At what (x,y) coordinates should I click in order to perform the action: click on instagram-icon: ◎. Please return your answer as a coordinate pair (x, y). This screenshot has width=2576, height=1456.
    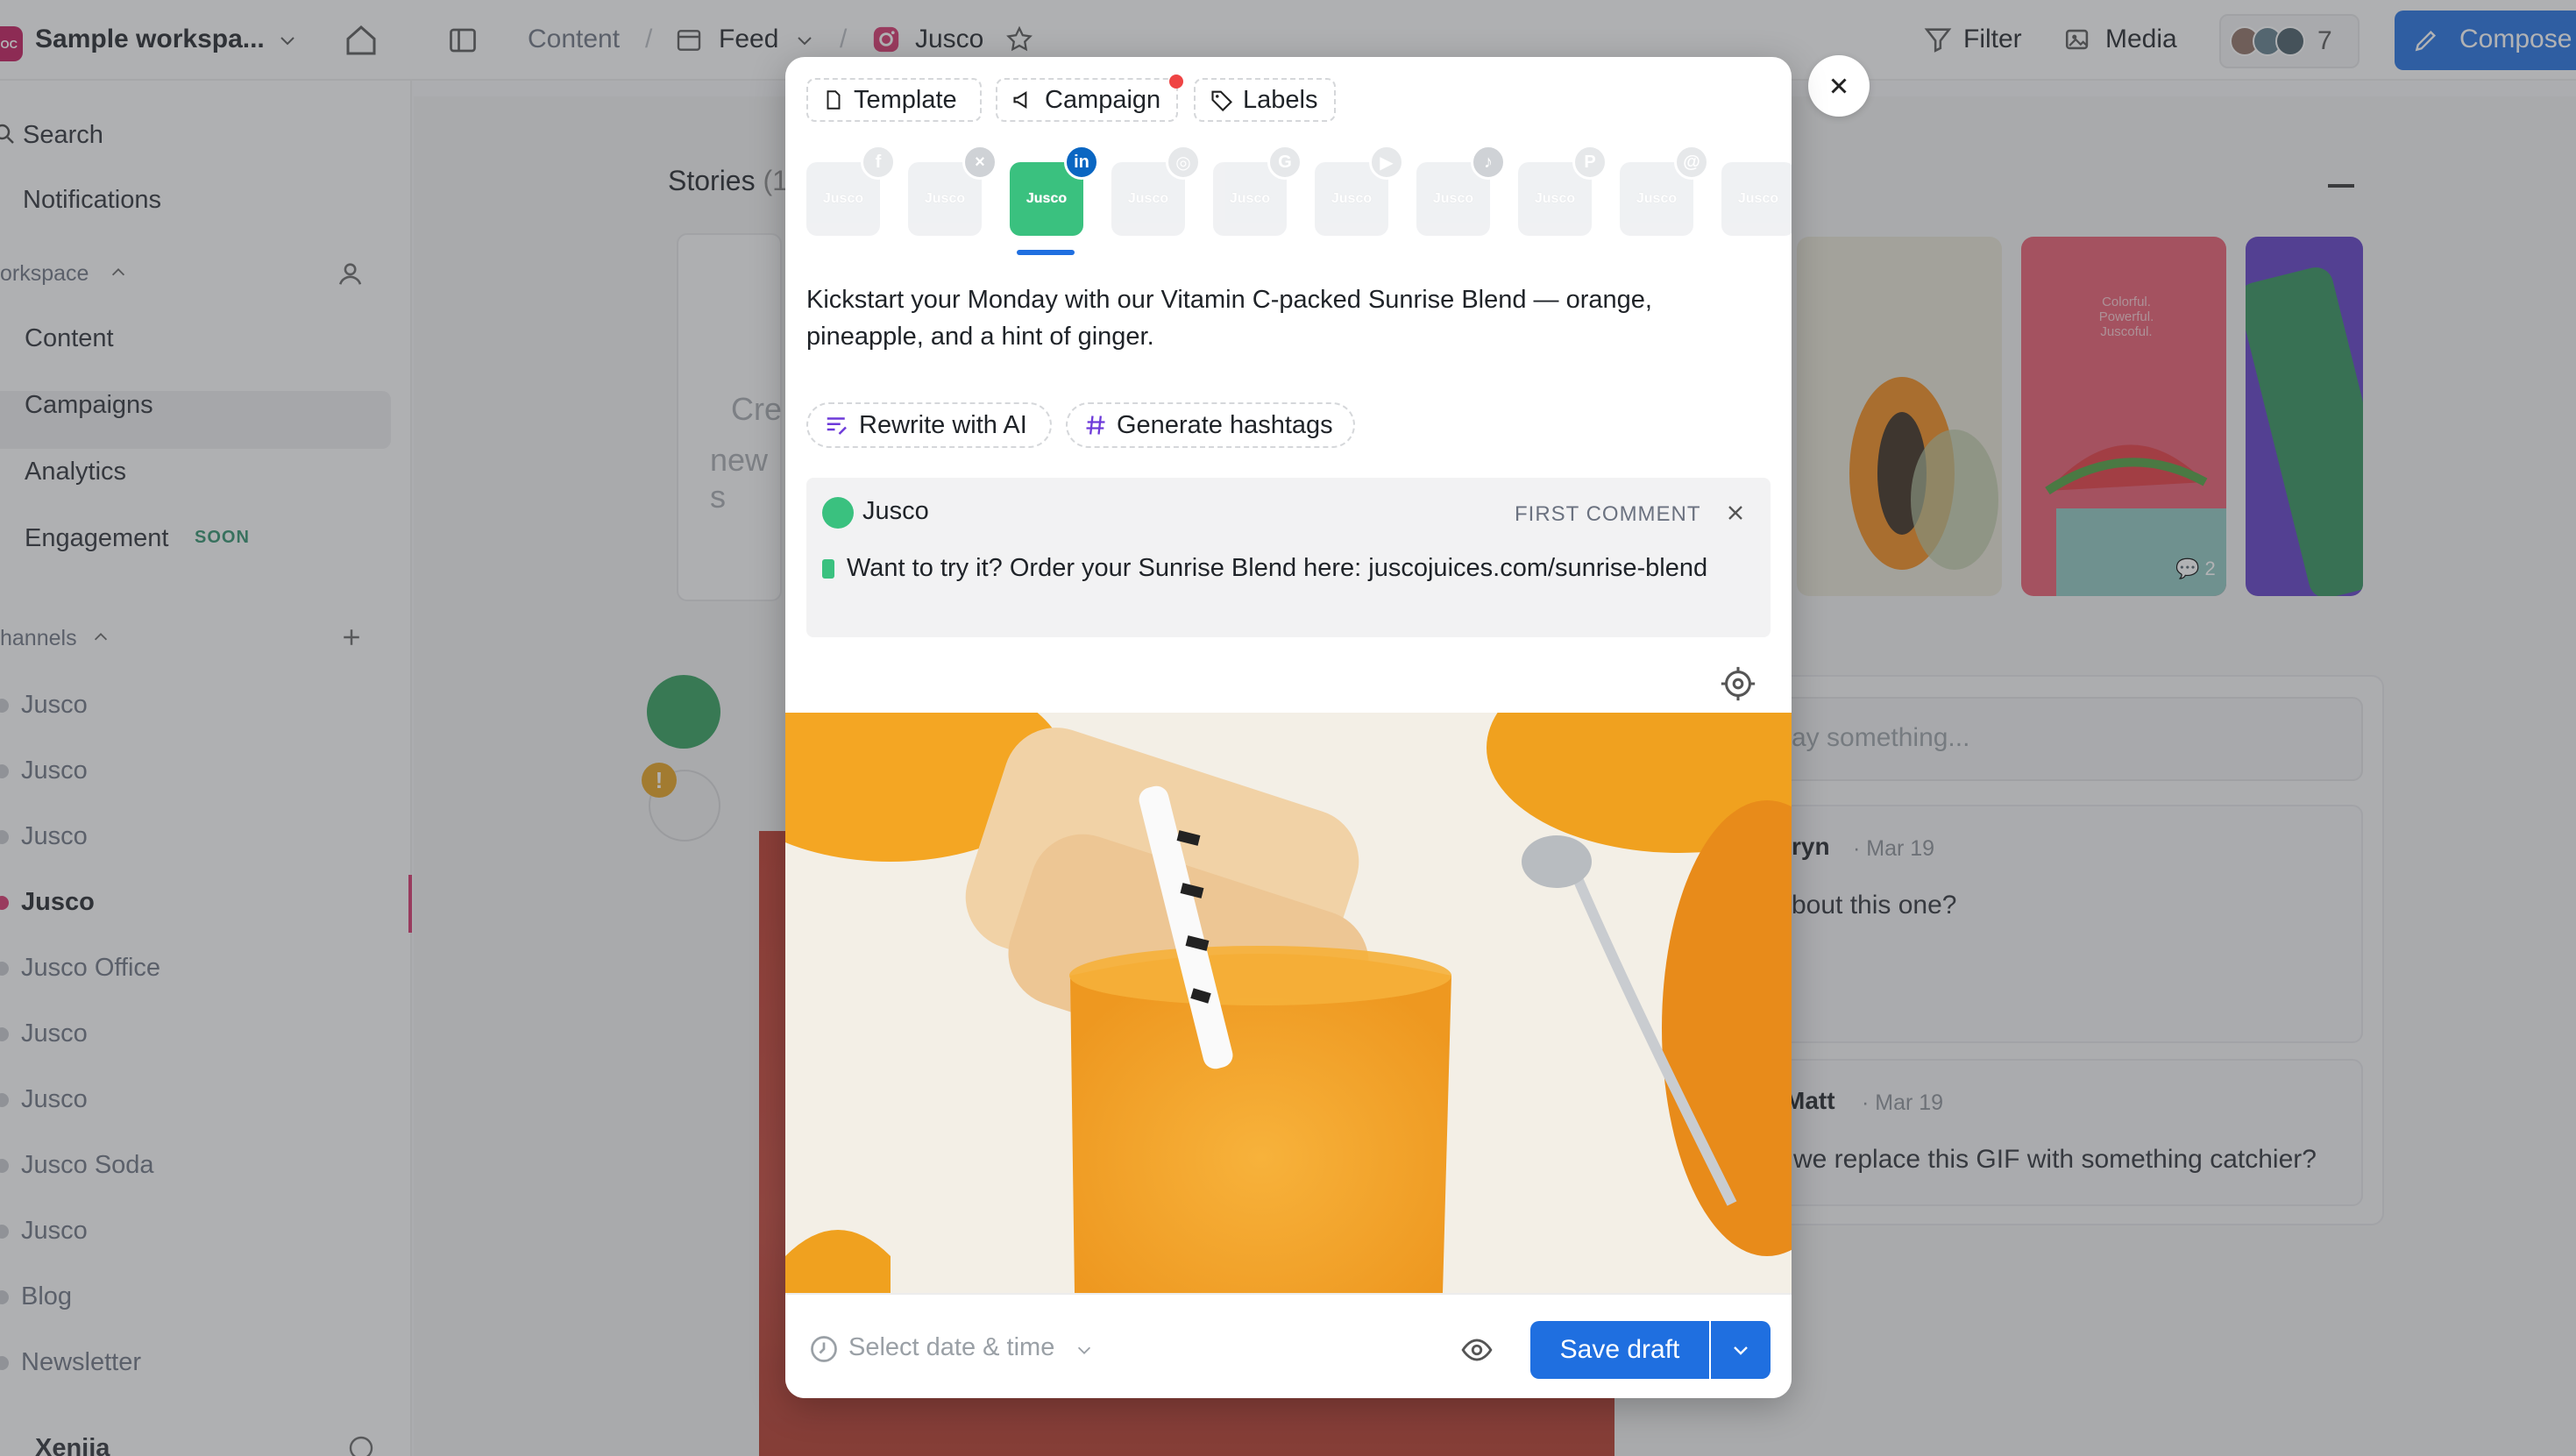
    Looking at the image, I should click on (1183, 162).